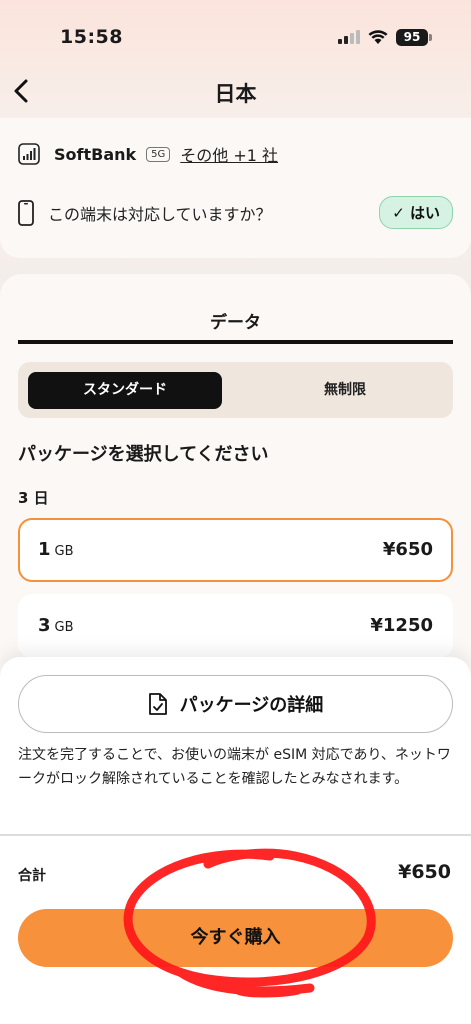  Describe the element at coordinates (32, 876) in the screenshot. I see `total-label: 合計` at that location.